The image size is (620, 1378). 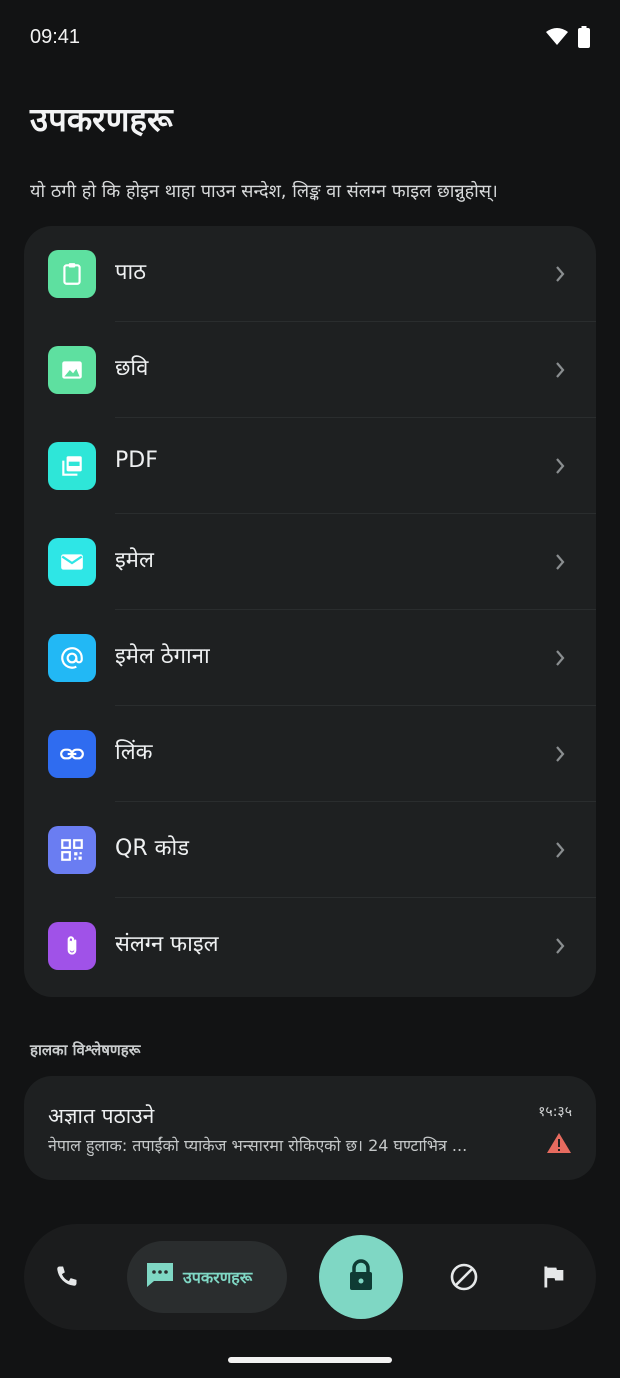 I want to click on status-icons, so click(x=568, y=39).